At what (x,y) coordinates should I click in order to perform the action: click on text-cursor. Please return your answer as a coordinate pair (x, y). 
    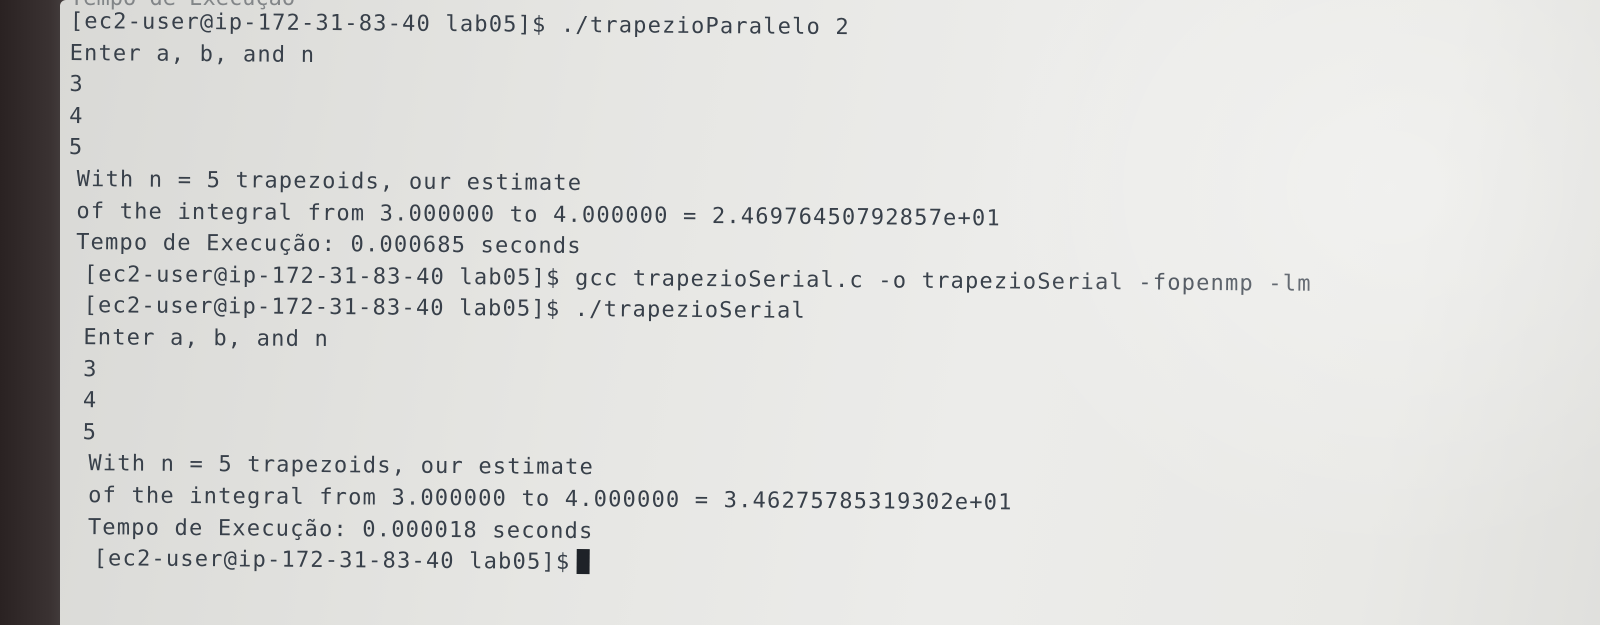
    Looking at the image, I should click on (583, 562).